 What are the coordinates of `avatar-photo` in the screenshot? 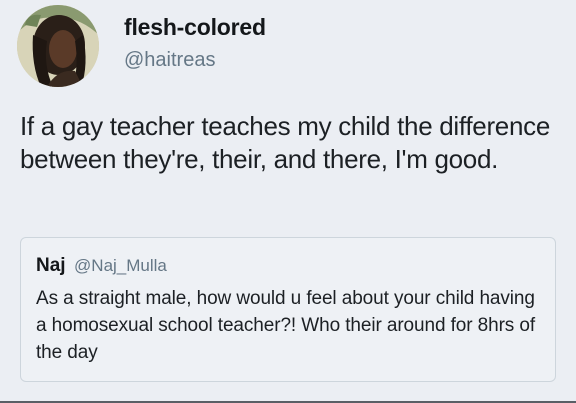 It's located at (58, 46).